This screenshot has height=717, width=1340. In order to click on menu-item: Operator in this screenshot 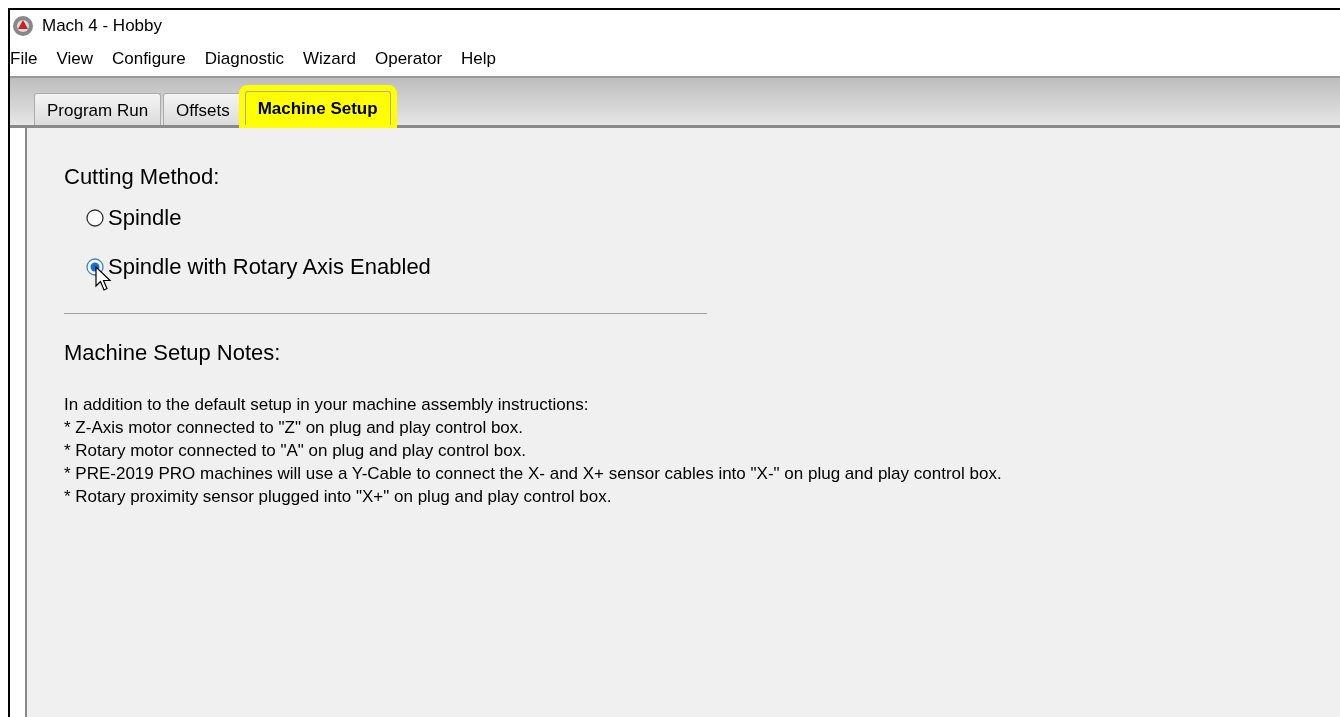, I will do `click(410, 59)`.